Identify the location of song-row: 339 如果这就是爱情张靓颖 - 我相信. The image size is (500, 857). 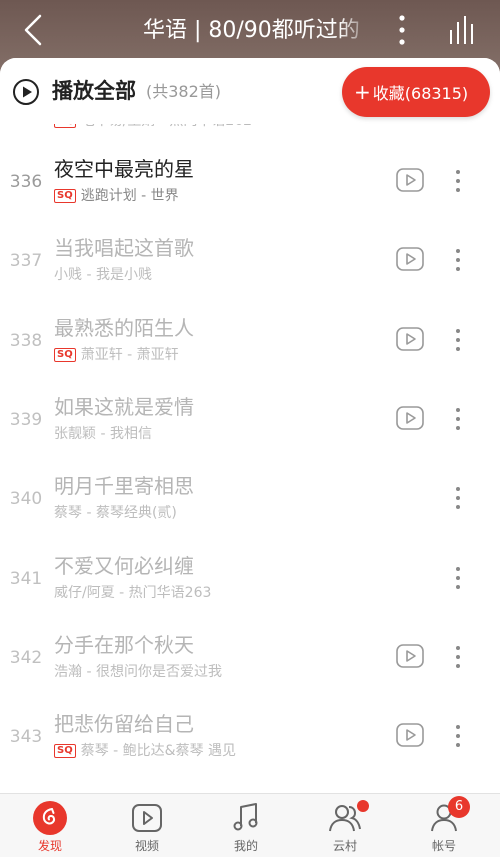
(250, 421).